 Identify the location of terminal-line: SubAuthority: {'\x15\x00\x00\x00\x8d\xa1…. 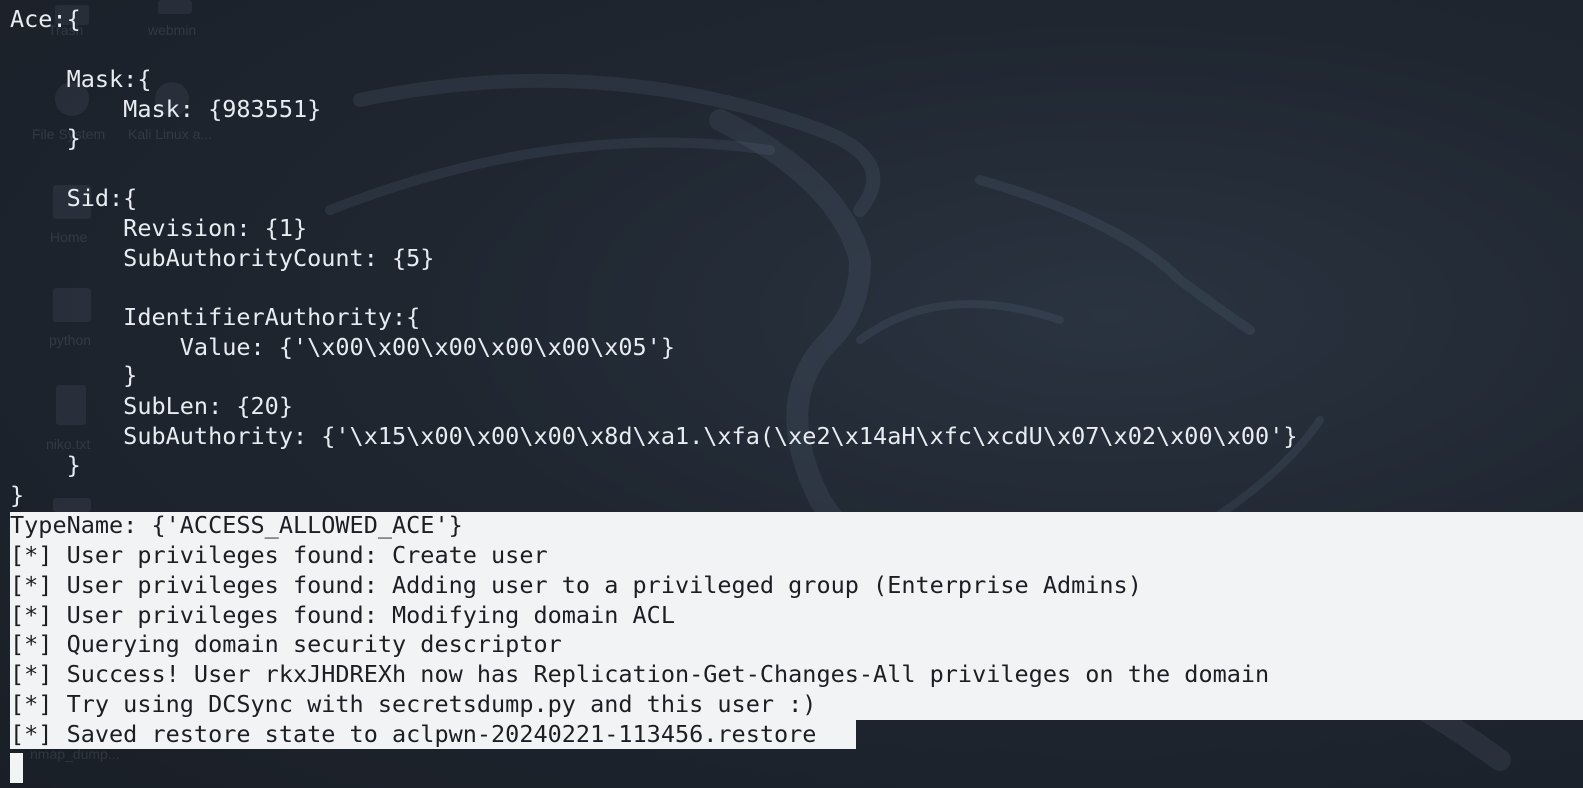
(654, 436).